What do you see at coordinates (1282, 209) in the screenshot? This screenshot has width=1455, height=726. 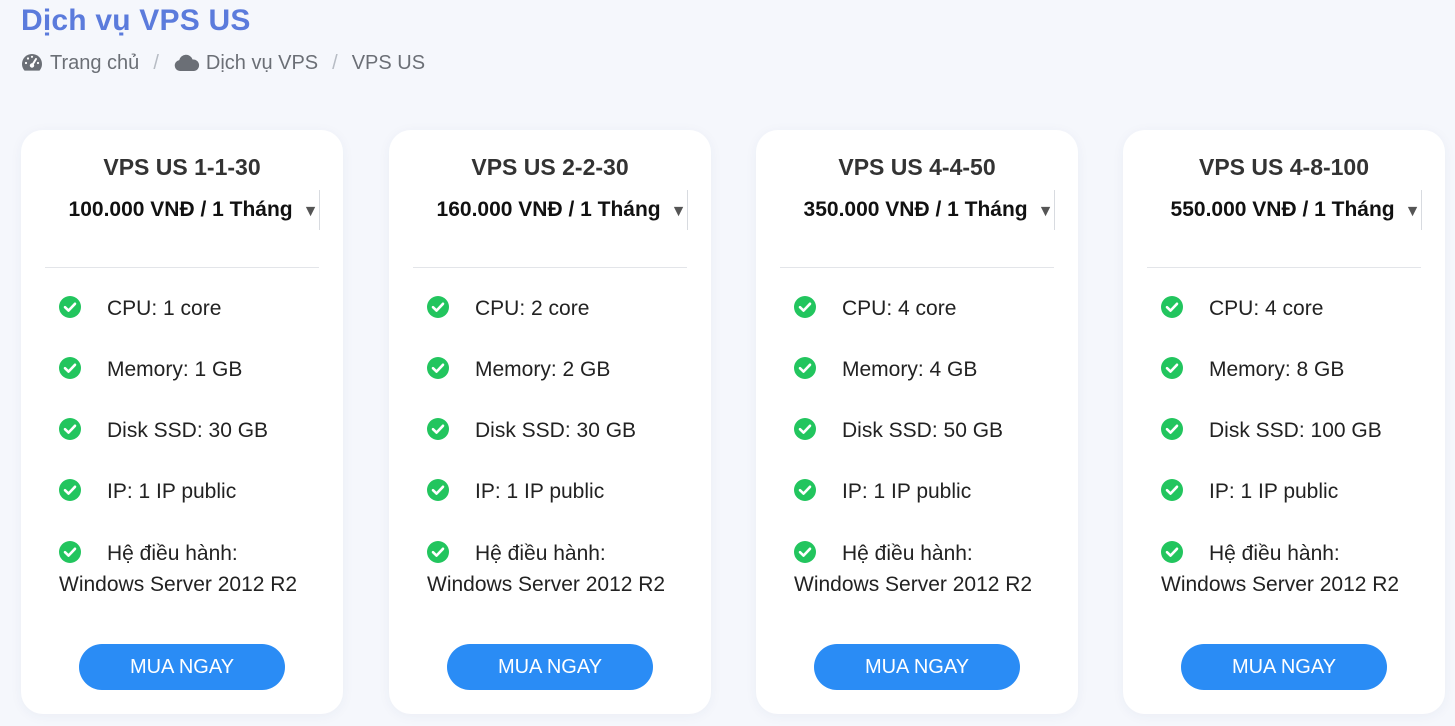 I see `plan-price: 550.000 VNĐ / 1 Tháng` at bounding box center [1282, 209].